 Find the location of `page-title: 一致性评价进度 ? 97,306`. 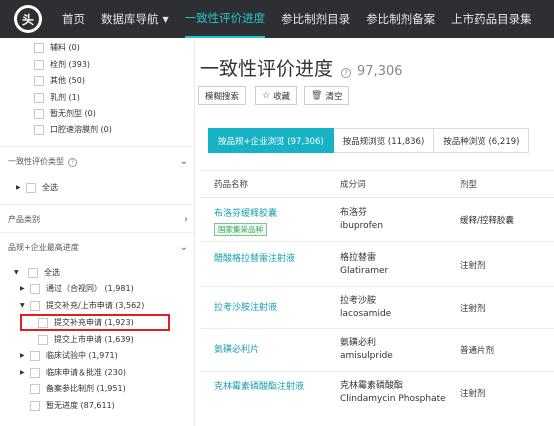

page-title: 一致性评价进度 ? 97,306 is located at coordinates (301, 67).